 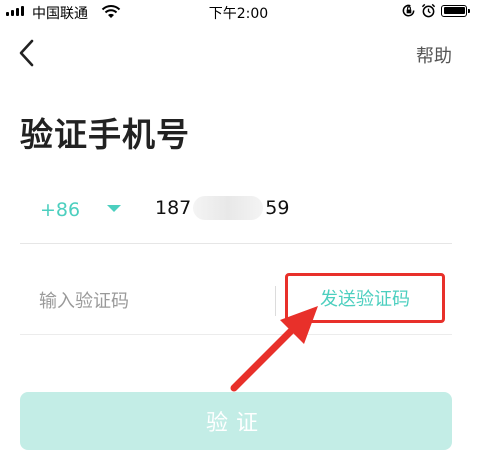 I want to click on help-link: 帮助, so click(x=434, y=55).